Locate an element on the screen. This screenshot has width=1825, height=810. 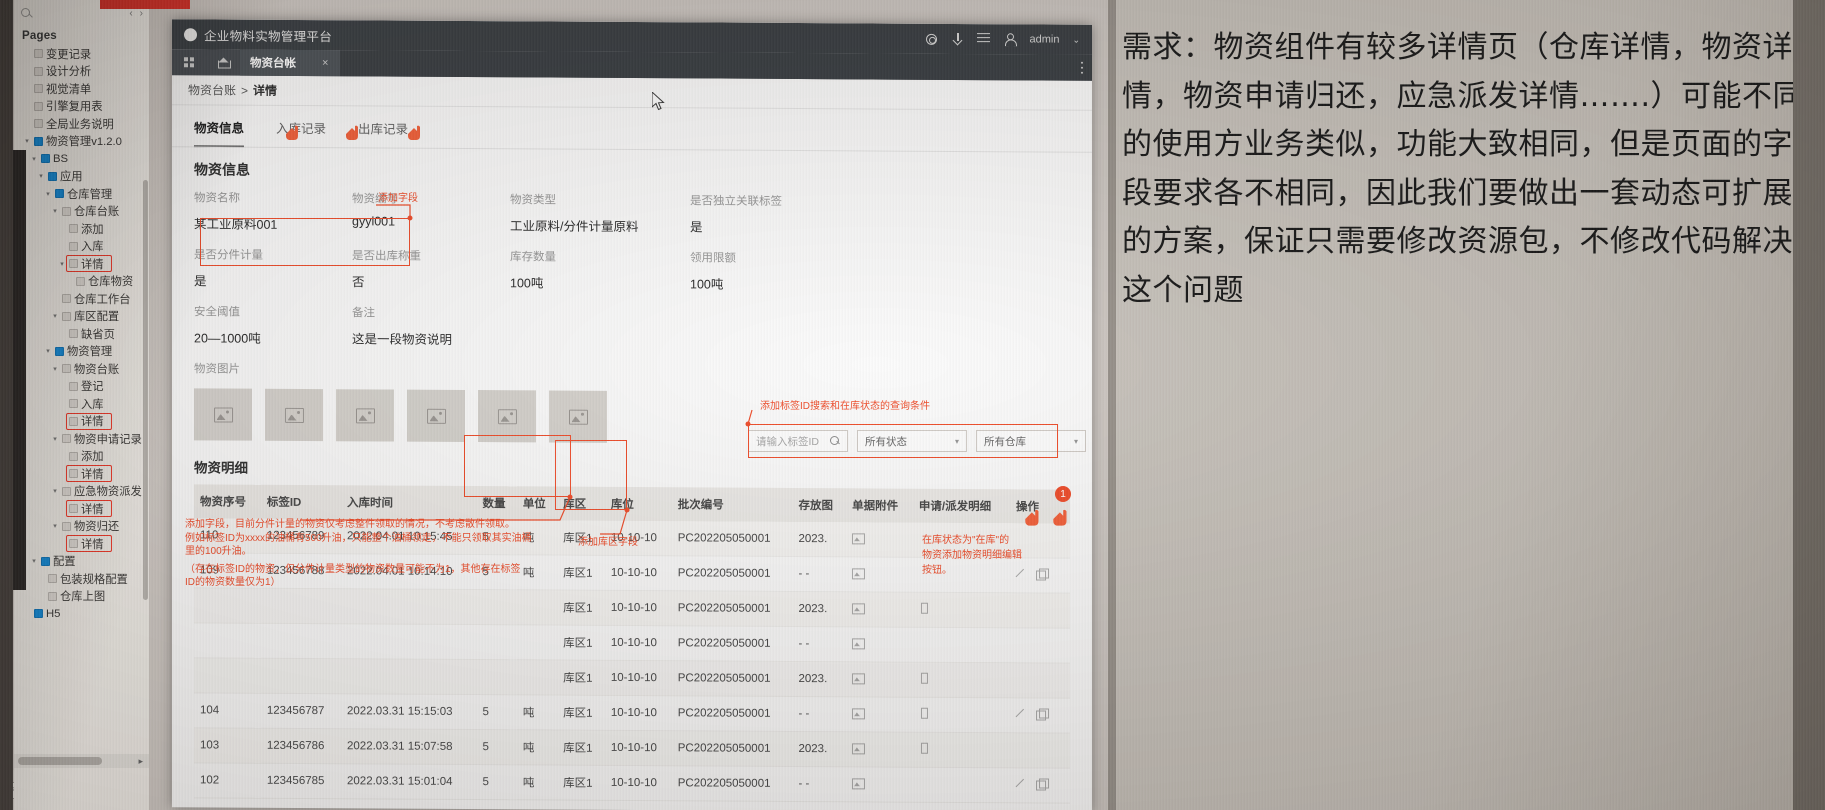
sidebar-scrollbar is located at coordinates (145, 390).